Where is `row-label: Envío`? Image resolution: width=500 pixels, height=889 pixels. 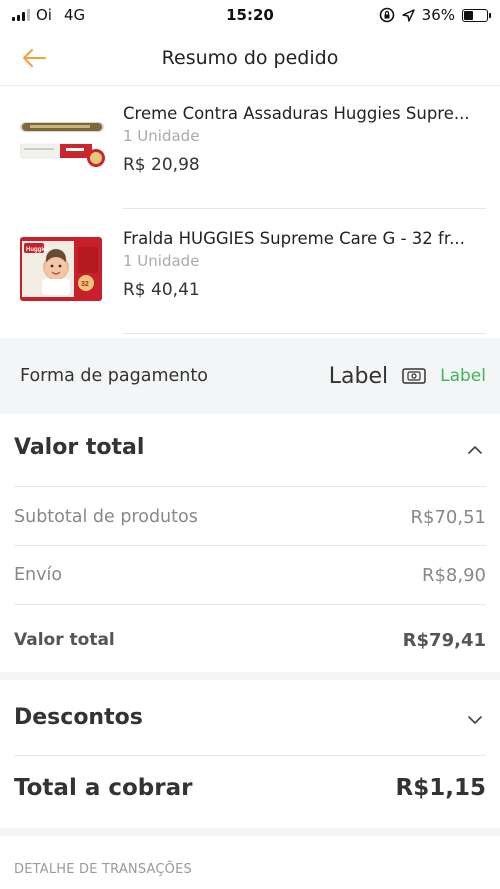
row-label: Envío is located at coordinates (38, 575).